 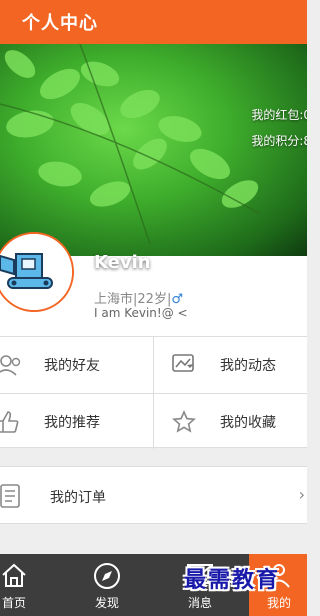 What do you see at coordinates (232, 580) in the screenshot?
I see `watermark: 最需教育` at bounding box center [232, 580].